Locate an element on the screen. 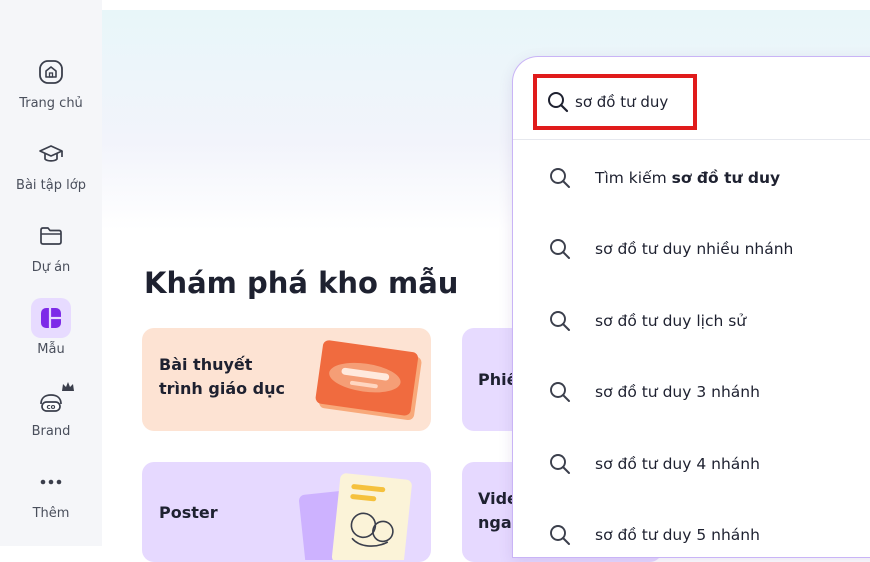 The image size is (870, 562). sidebar-item-label: Trang chủ is located at coordinates (51, 103).